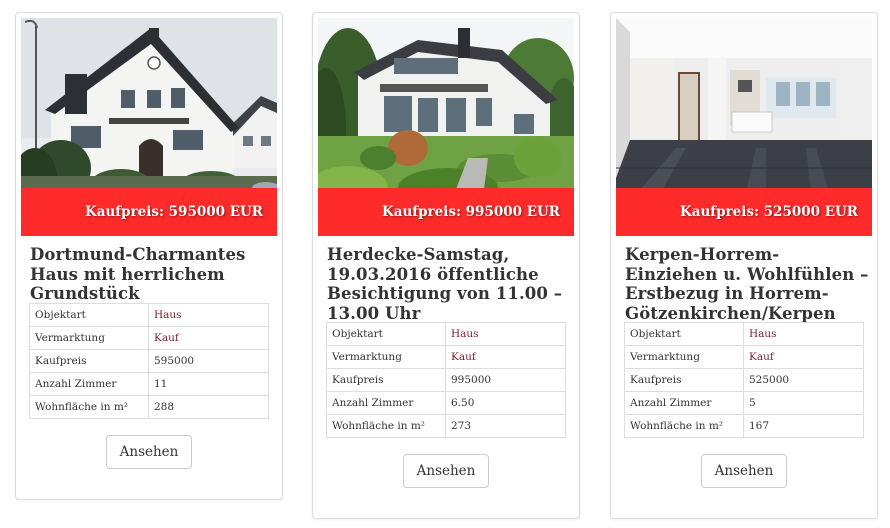  What do you see at coordinates (744, 212) in the screenshot?
I see `price-label: Kaufpreis: 525000 EUR` at bounding box center [744, 212].